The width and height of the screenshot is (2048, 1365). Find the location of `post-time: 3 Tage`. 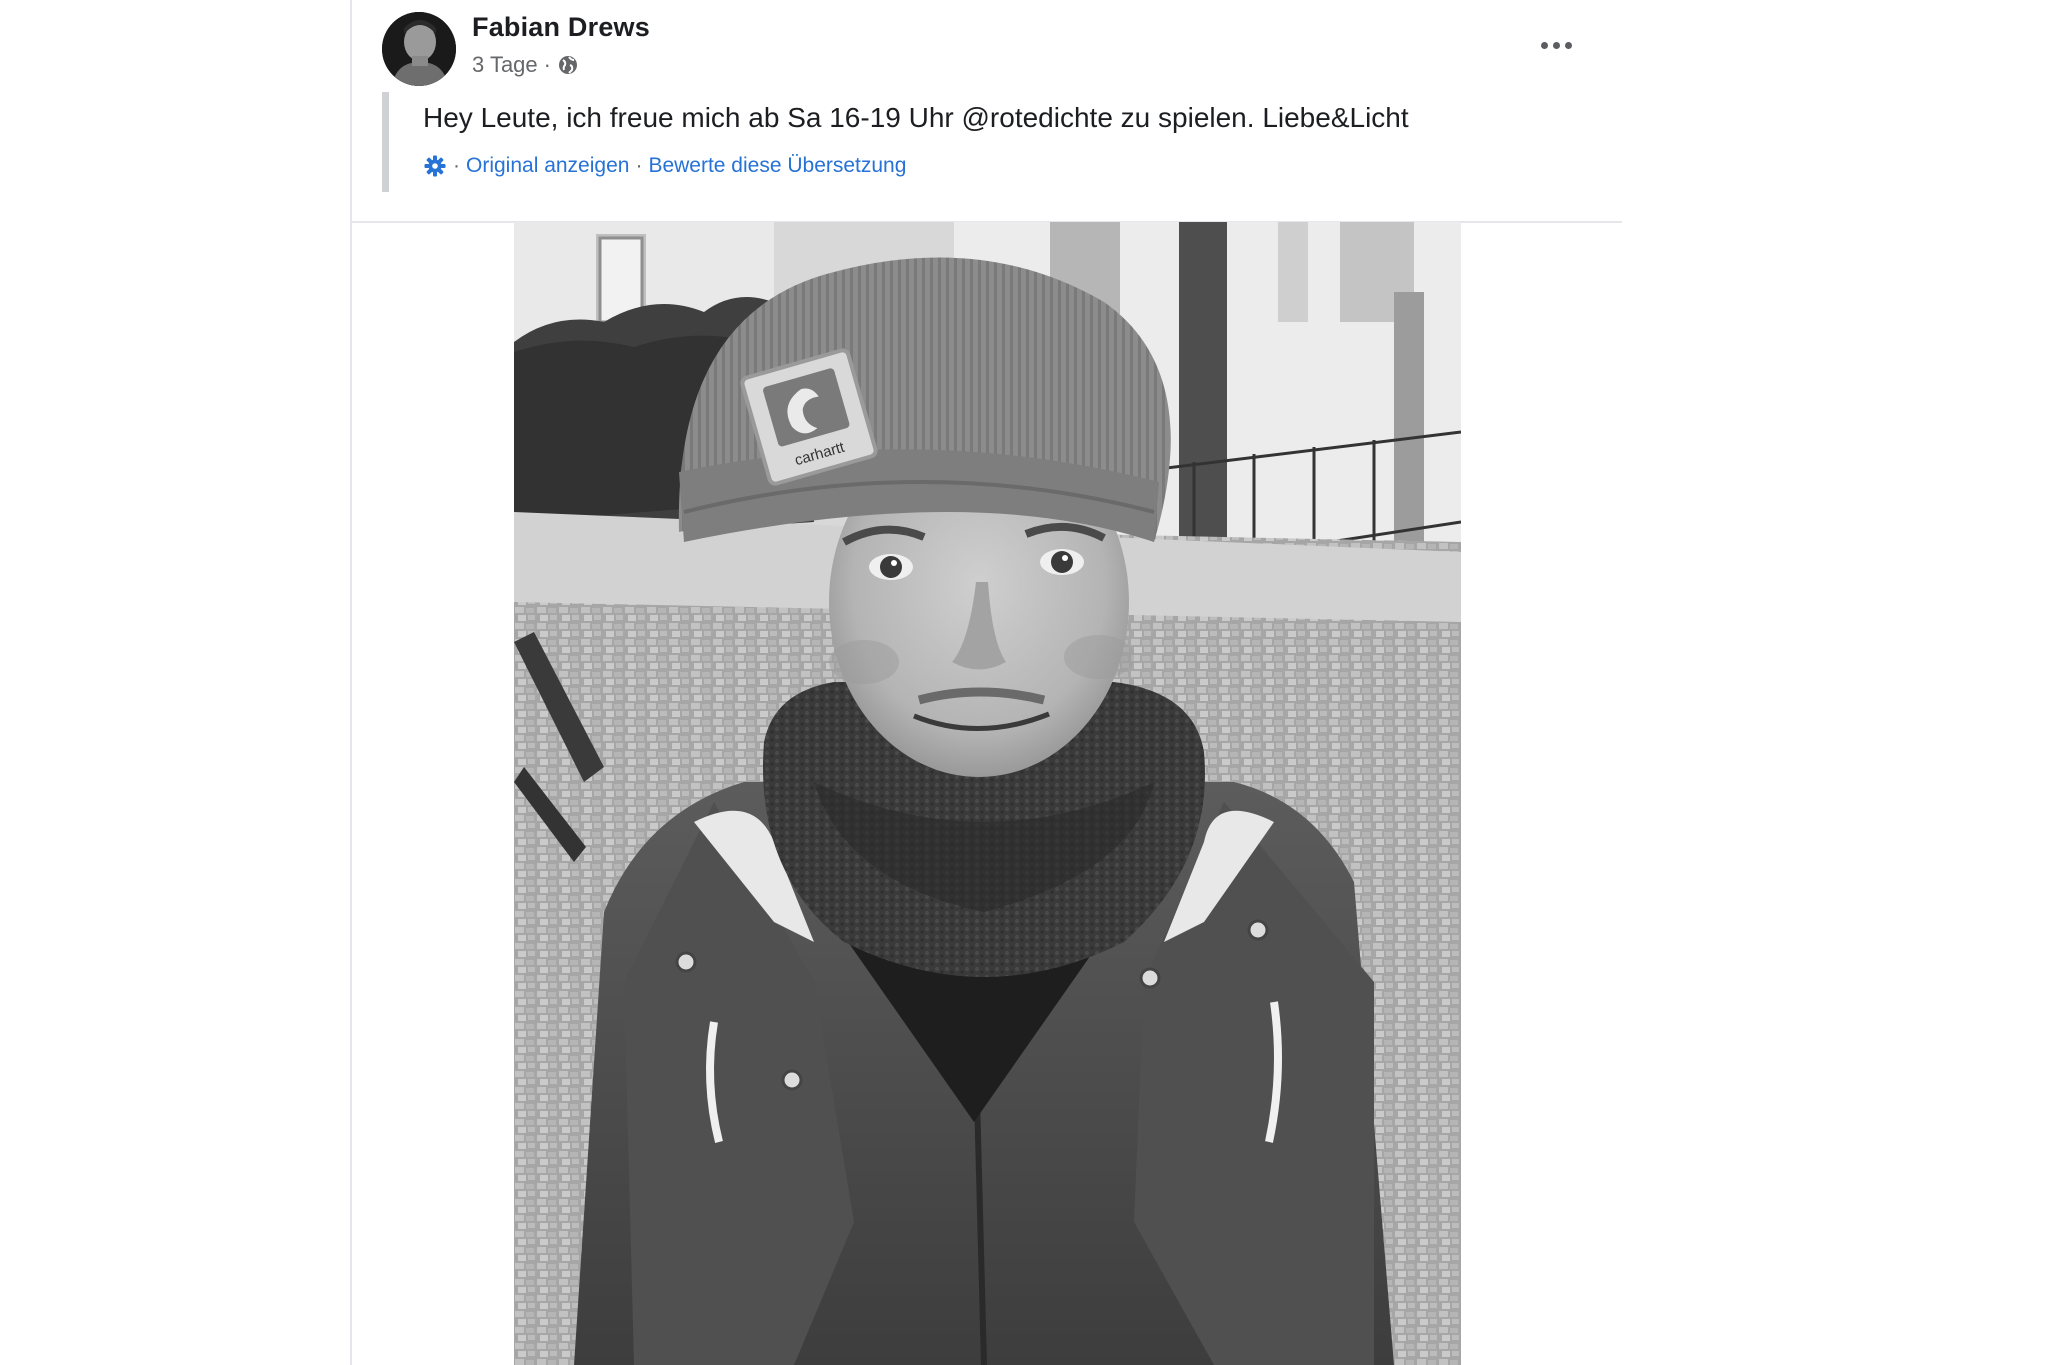

post-time: 3 Tage is located at coordinates (505, 65).